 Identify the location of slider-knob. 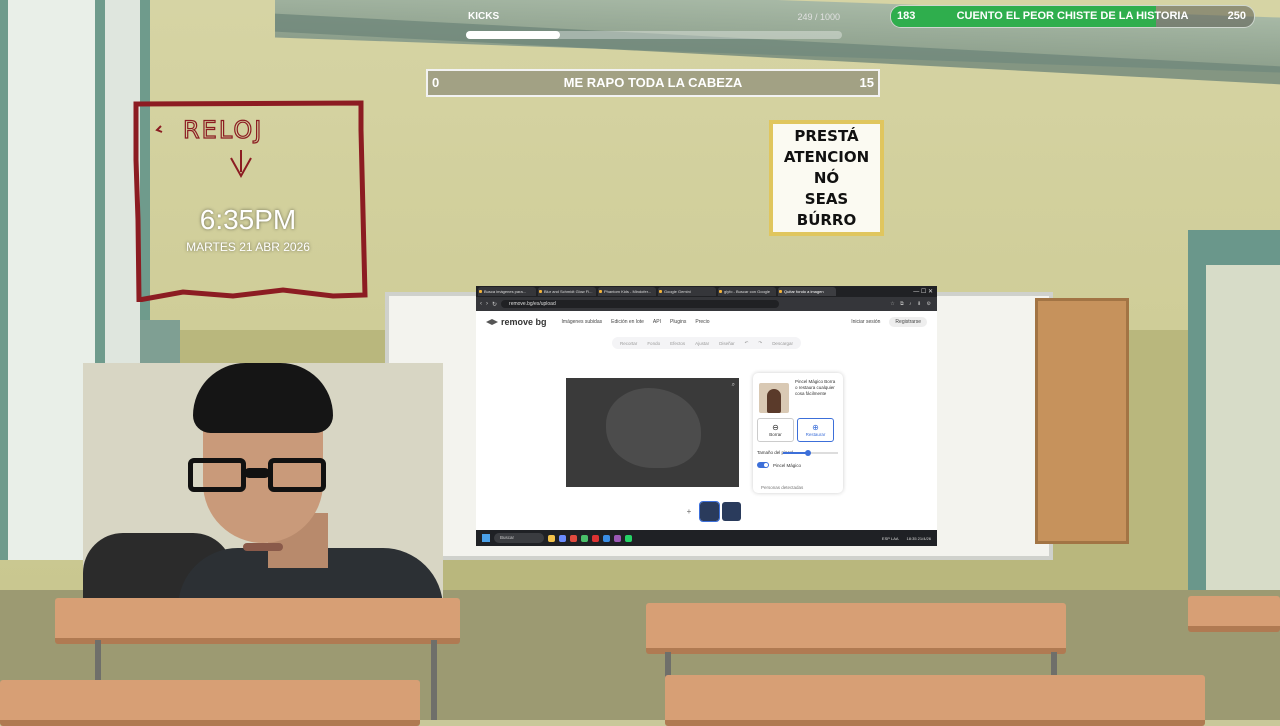
(807, 453).